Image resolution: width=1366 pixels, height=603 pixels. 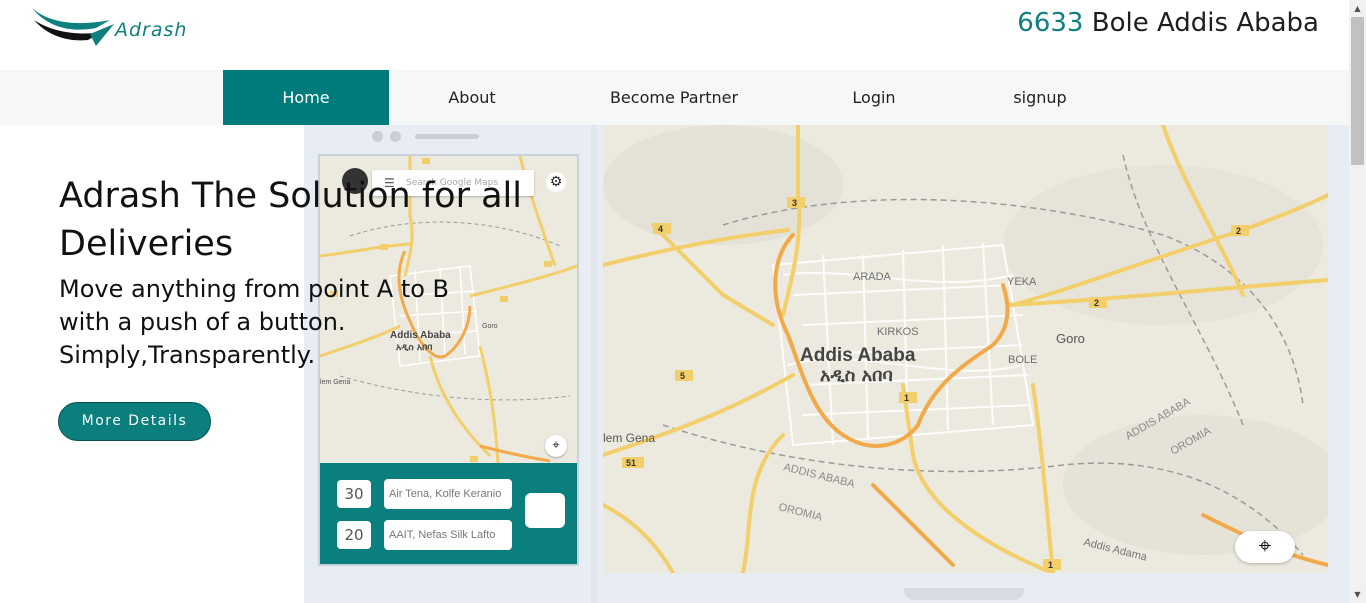 I want to click on hero-subtitle-line: with a push of a button., so click(x=202, y=322).